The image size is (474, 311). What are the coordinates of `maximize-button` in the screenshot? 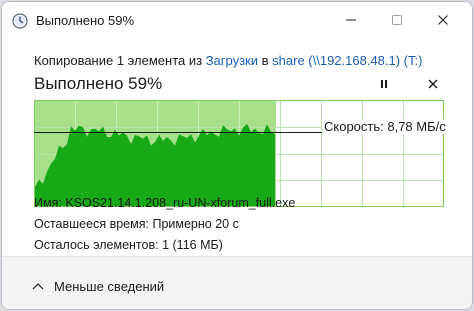 It's located at (397, 20).